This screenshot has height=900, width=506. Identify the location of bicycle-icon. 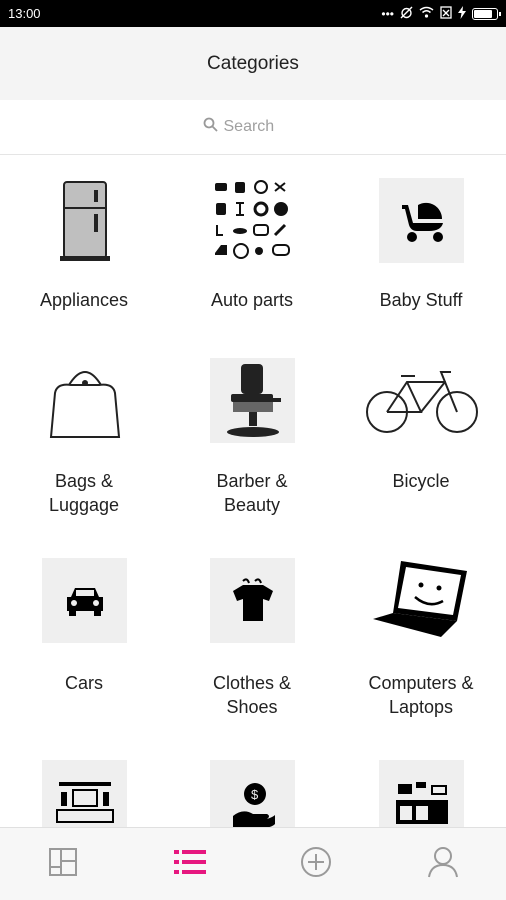
(422, 400).